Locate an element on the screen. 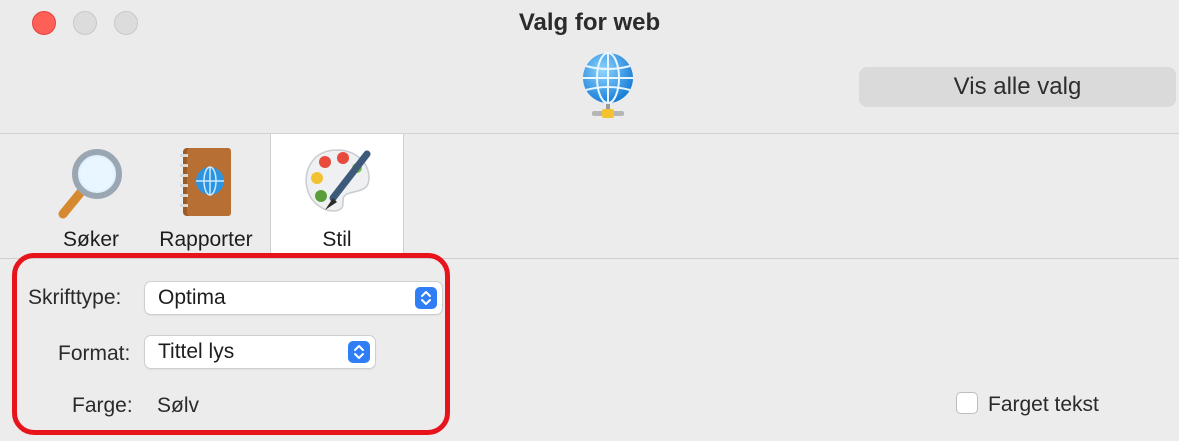 This screenshot has width=1179, height=441. tab-search: Søker is located at coordinates (91, 196).